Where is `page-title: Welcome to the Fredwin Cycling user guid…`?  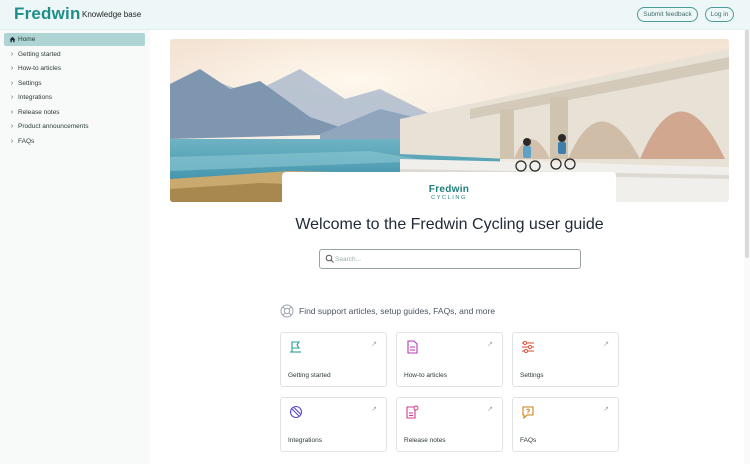 page-title: Welcome to the Fredwin Cycling user guid… is located at coordinates (449, 224).